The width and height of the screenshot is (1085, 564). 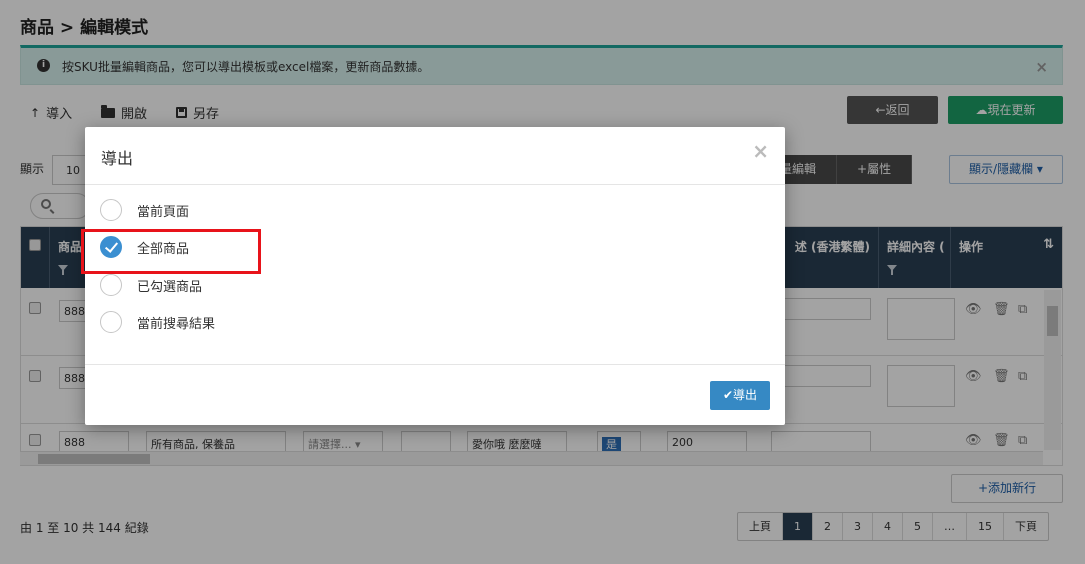 What do you see at coordinates (117, 158) in the screenshot?
I see `export-dialog-title: 導出` at bounding box center [117, 158].